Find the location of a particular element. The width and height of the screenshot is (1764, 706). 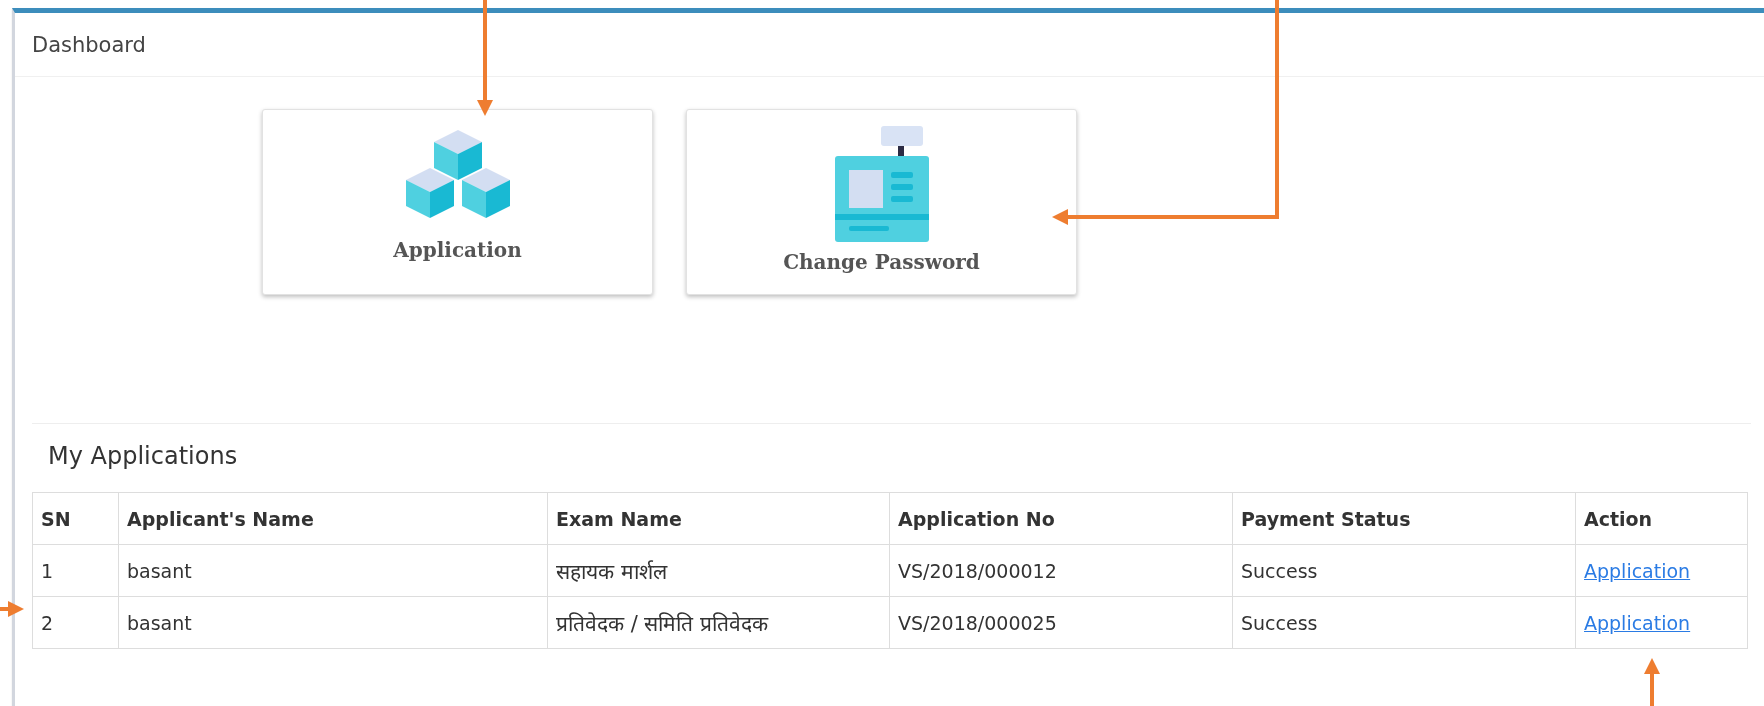

terminal-icon is located at coordinates (881, 183).